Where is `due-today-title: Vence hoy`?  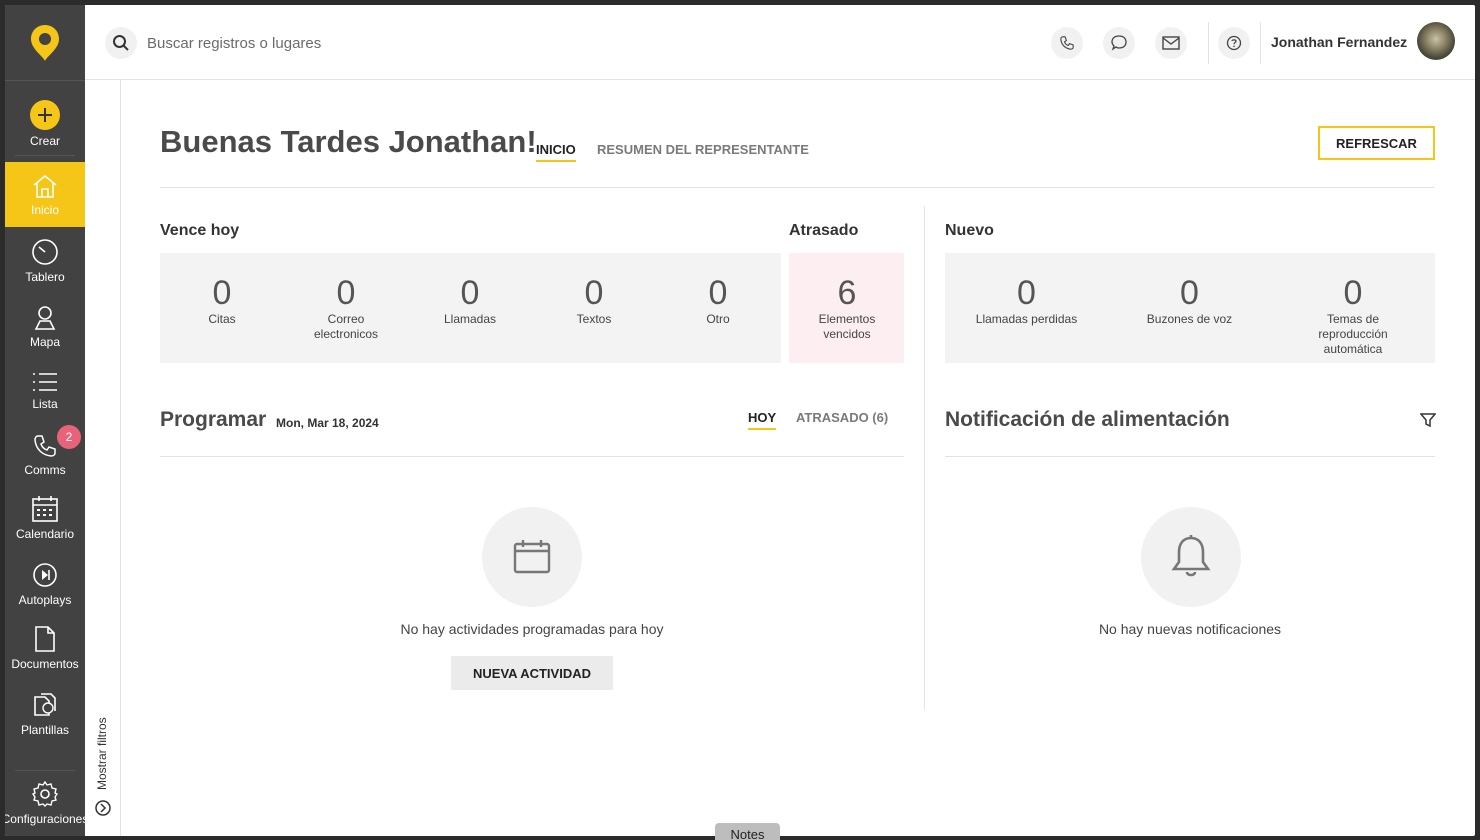
due-today-title: Vence hoy is located at coordinates (200, 230).